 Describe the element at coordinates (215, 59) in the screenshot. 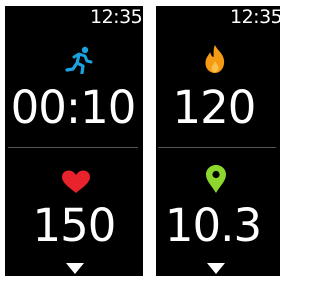

I see `flame-icon` at that location.